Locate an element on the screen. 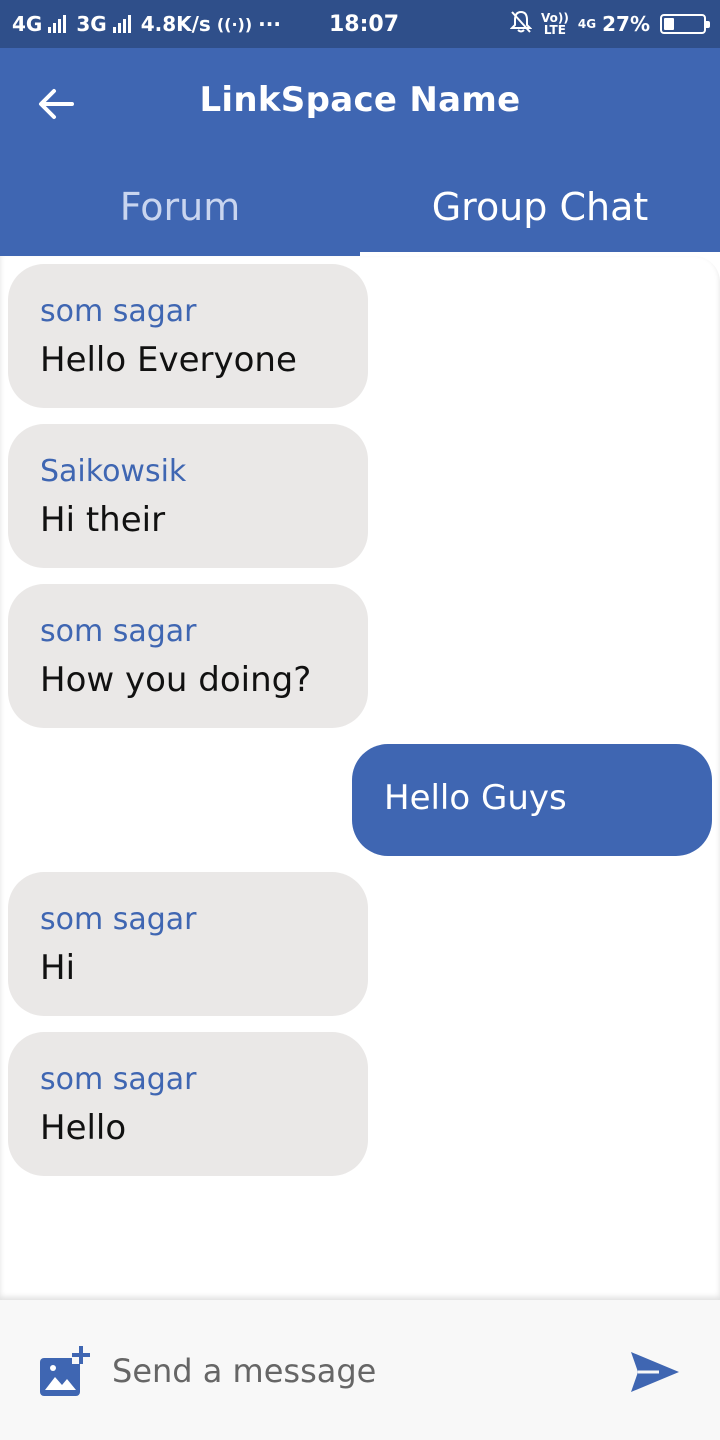 The width and height of the screenshot is (720, 1440). battery-percent: 27% is located at coordinates (626, 24).